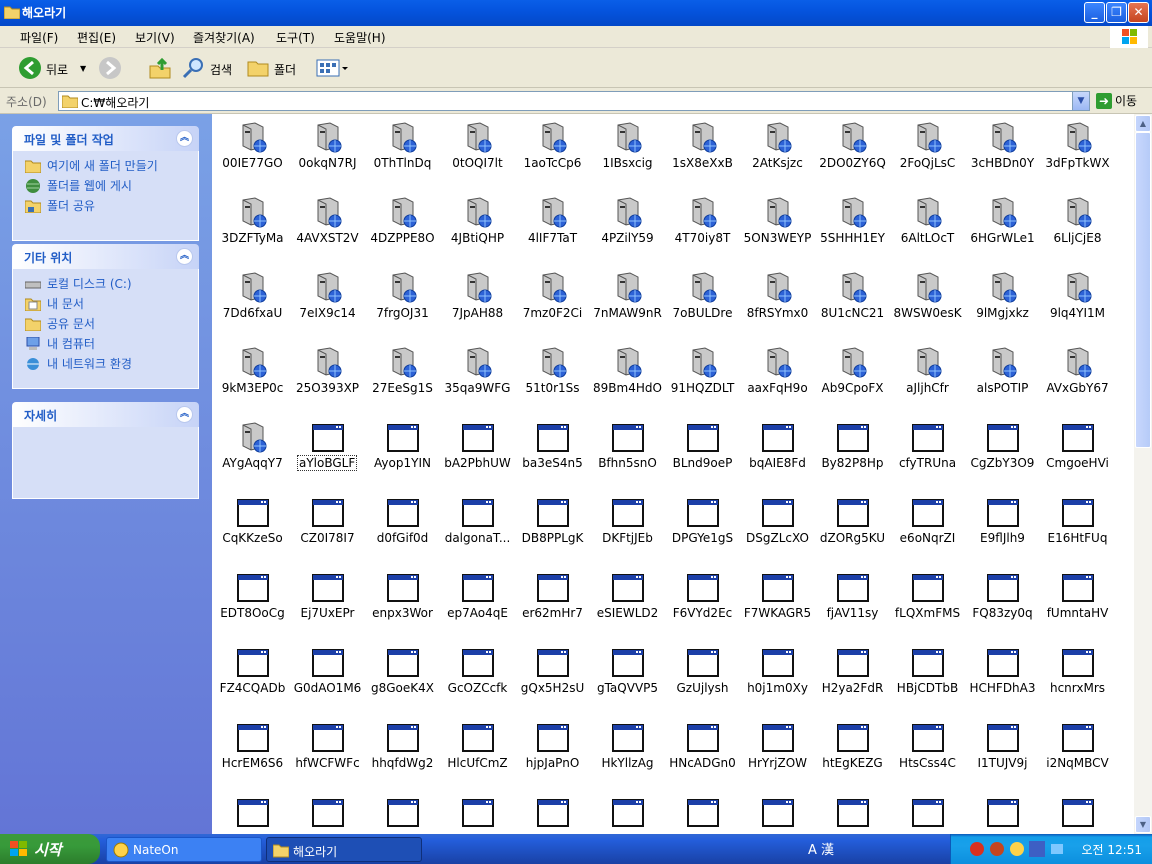 Image resolution: width=1152 pixels, height=864 pixels. Describe the element at coordinates (105, 207) in the screenshot. I see `task-share-folder: 폴더 공유` at that location.